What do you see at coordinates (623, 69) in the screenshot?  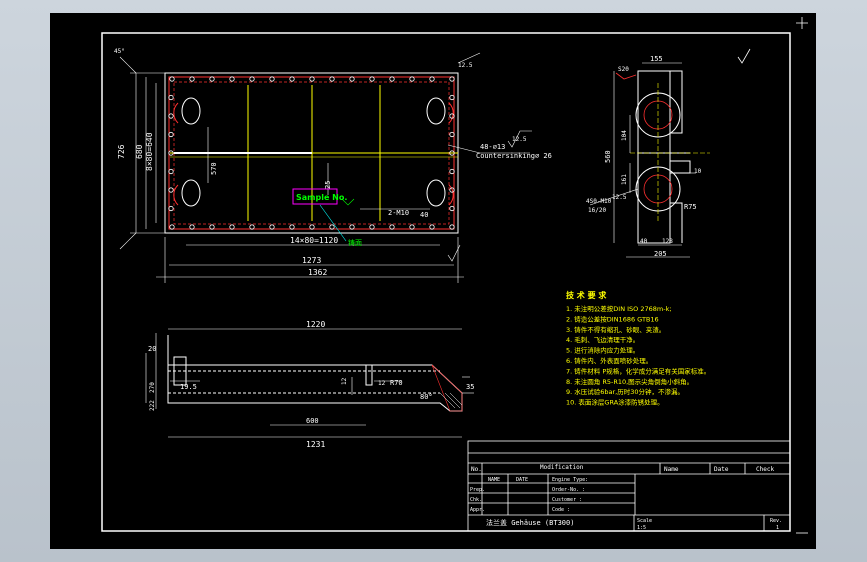 I see `side-dim-s20: S20` at bounding box center [623, 69].